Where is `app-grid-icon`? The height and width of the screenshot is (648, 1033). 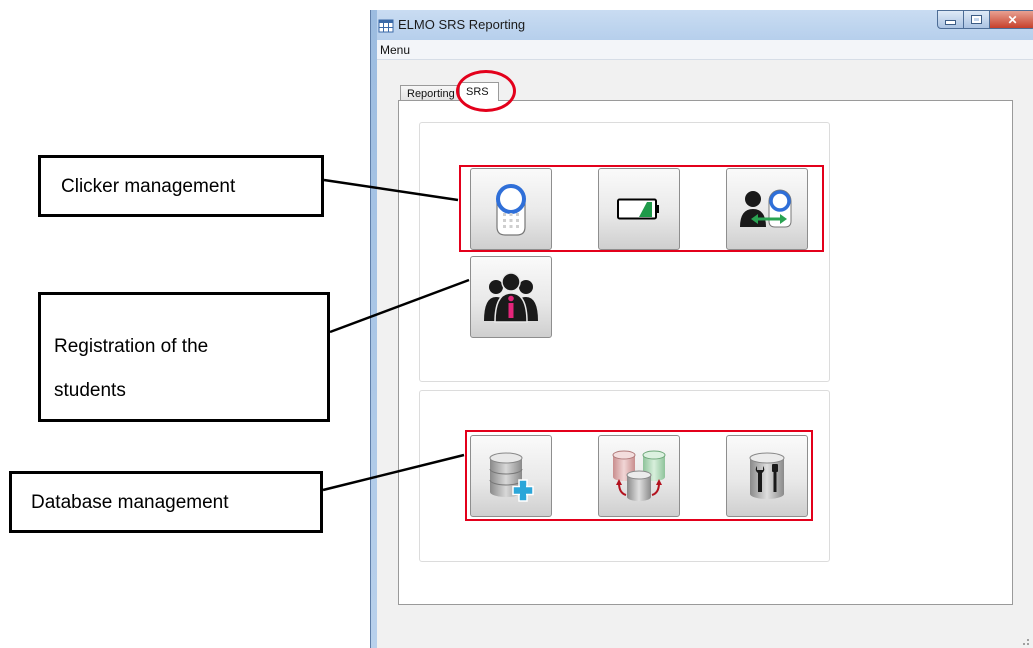 app-grid-icon is located at coordinates (386, 26).